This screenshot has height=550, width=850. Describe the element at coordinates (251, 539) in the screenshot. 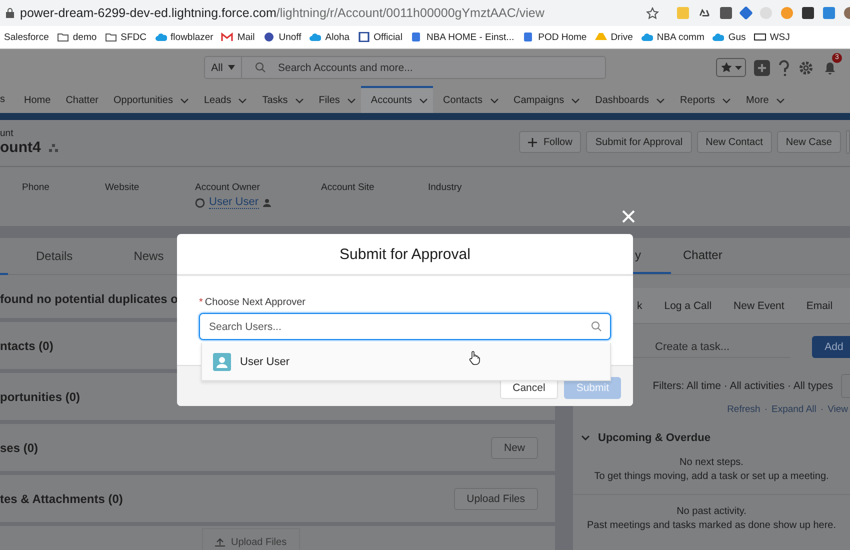

I see `upload-files-button: Upload Files` at that location.